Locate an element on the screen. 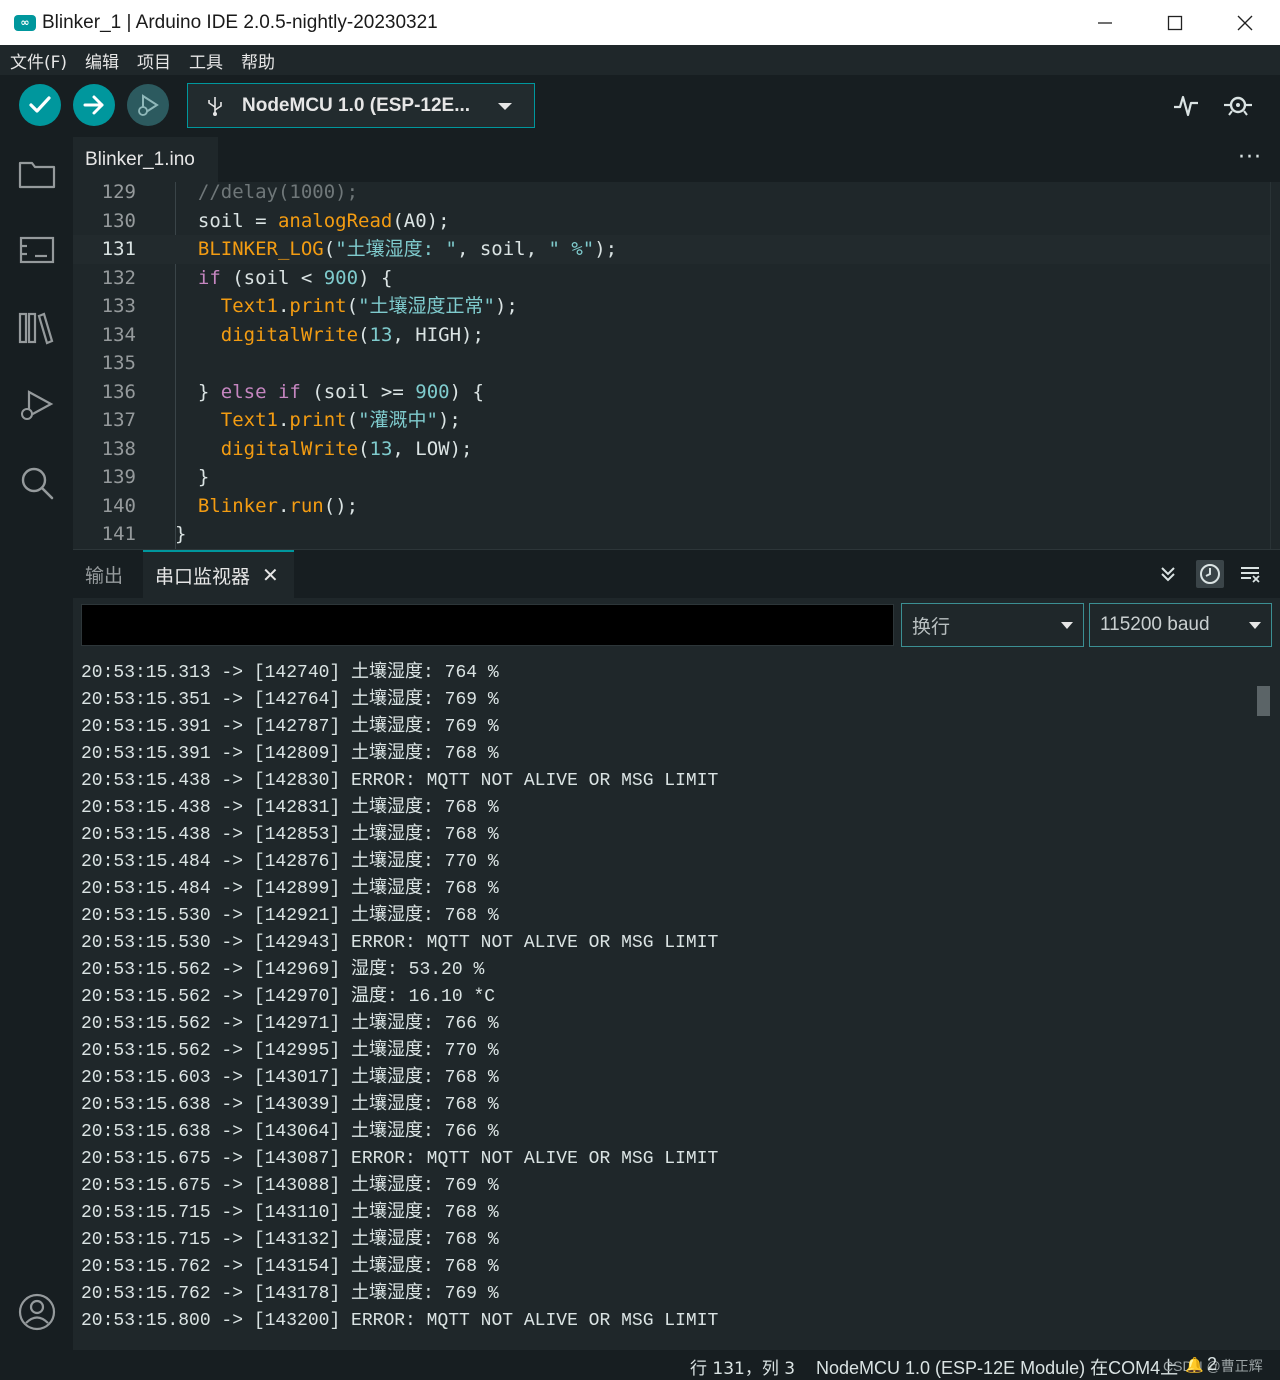  autoscroll-button is located at coordinates (1168, 574).